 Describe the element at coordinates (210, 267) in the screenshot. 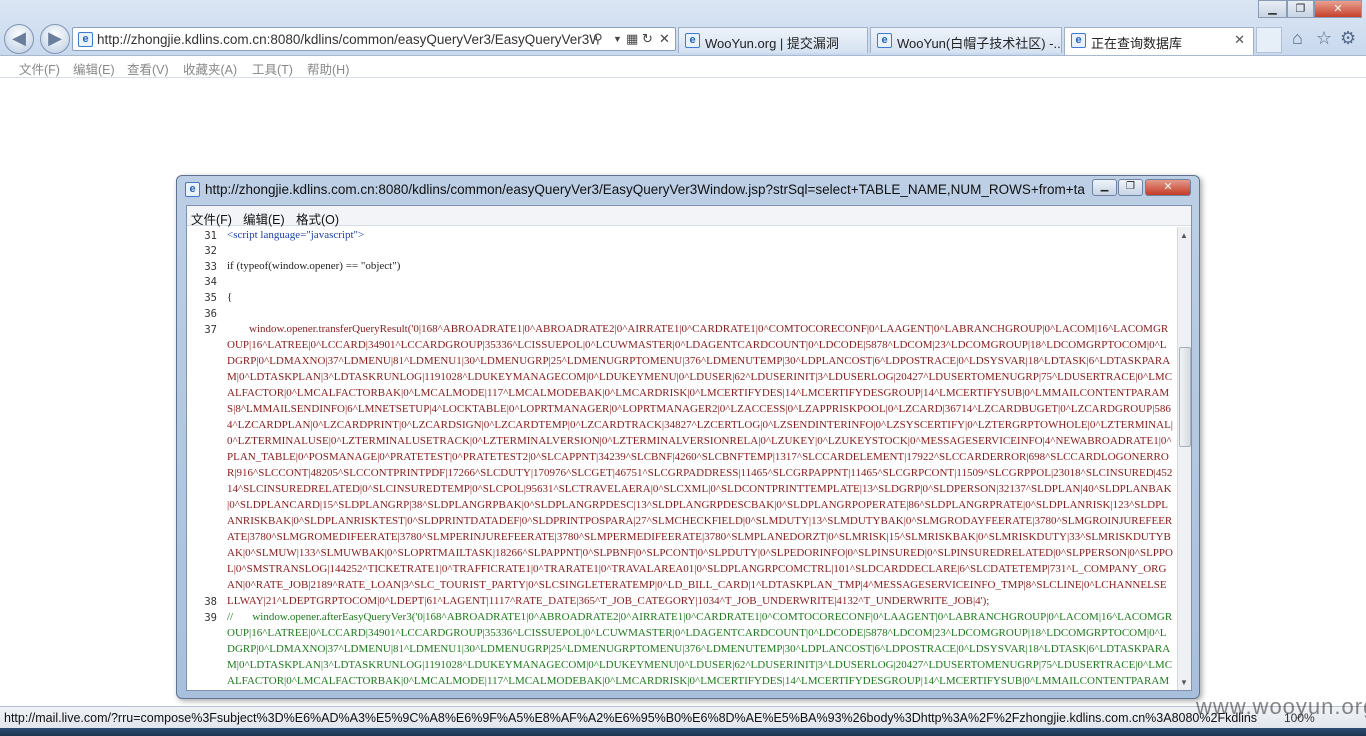

I see `line-number: 33` at that location.